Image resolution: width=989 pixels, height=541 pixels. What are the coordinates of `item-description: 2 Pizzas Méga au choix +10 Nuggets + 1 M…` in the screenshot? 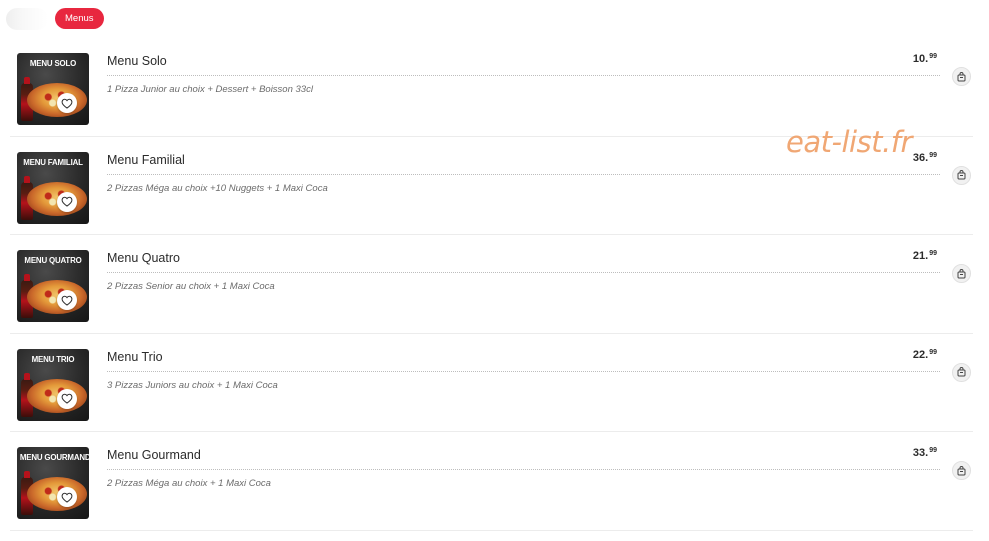 It's located at (217, 188).